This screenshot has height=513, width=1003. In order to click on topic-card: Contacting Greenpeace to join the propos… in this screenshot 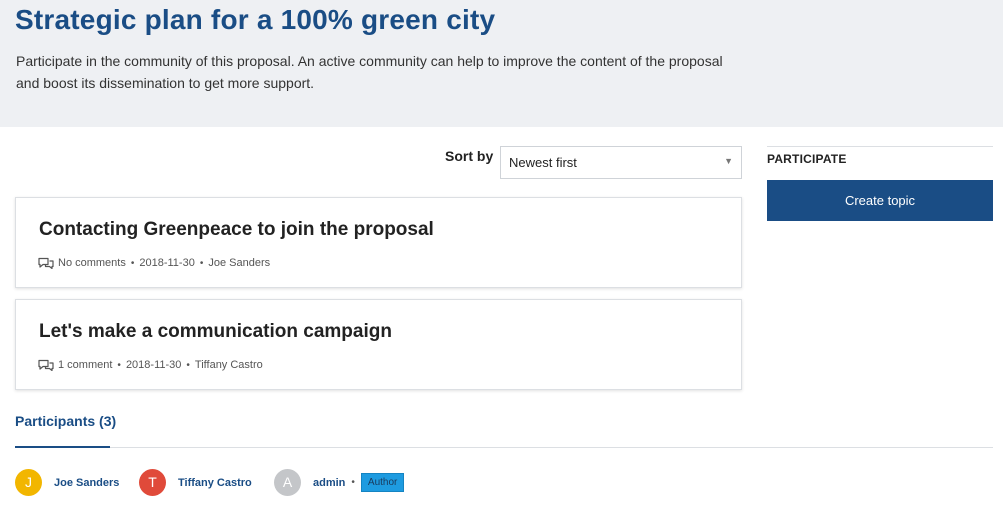, I will do `click(378, 242)`.